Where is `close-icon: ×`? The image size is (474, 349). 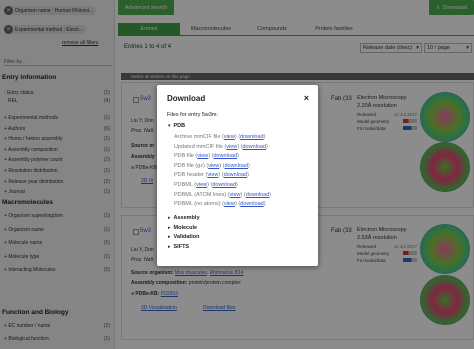
close-icon: × is located at coordinates (306, 98).